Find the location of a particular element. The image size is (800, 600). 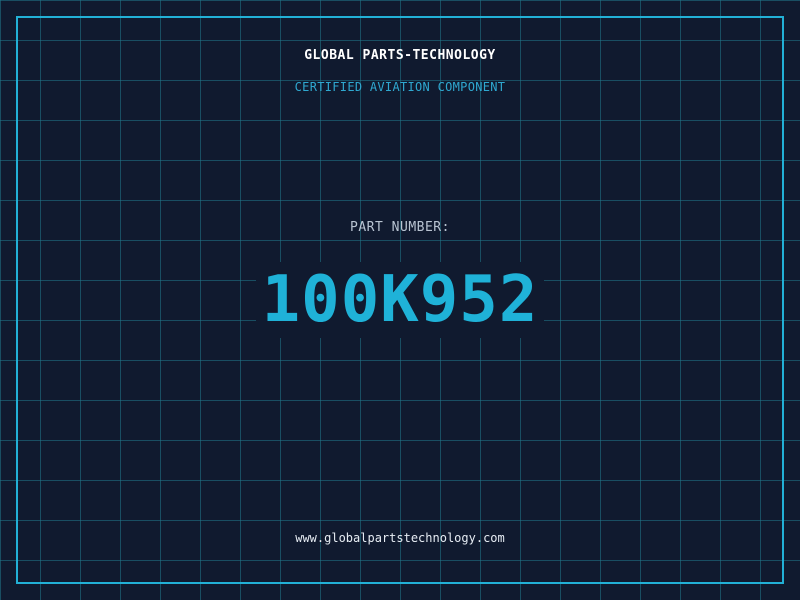

part-number-value: 100K952 is located at coordinates (400, 300).